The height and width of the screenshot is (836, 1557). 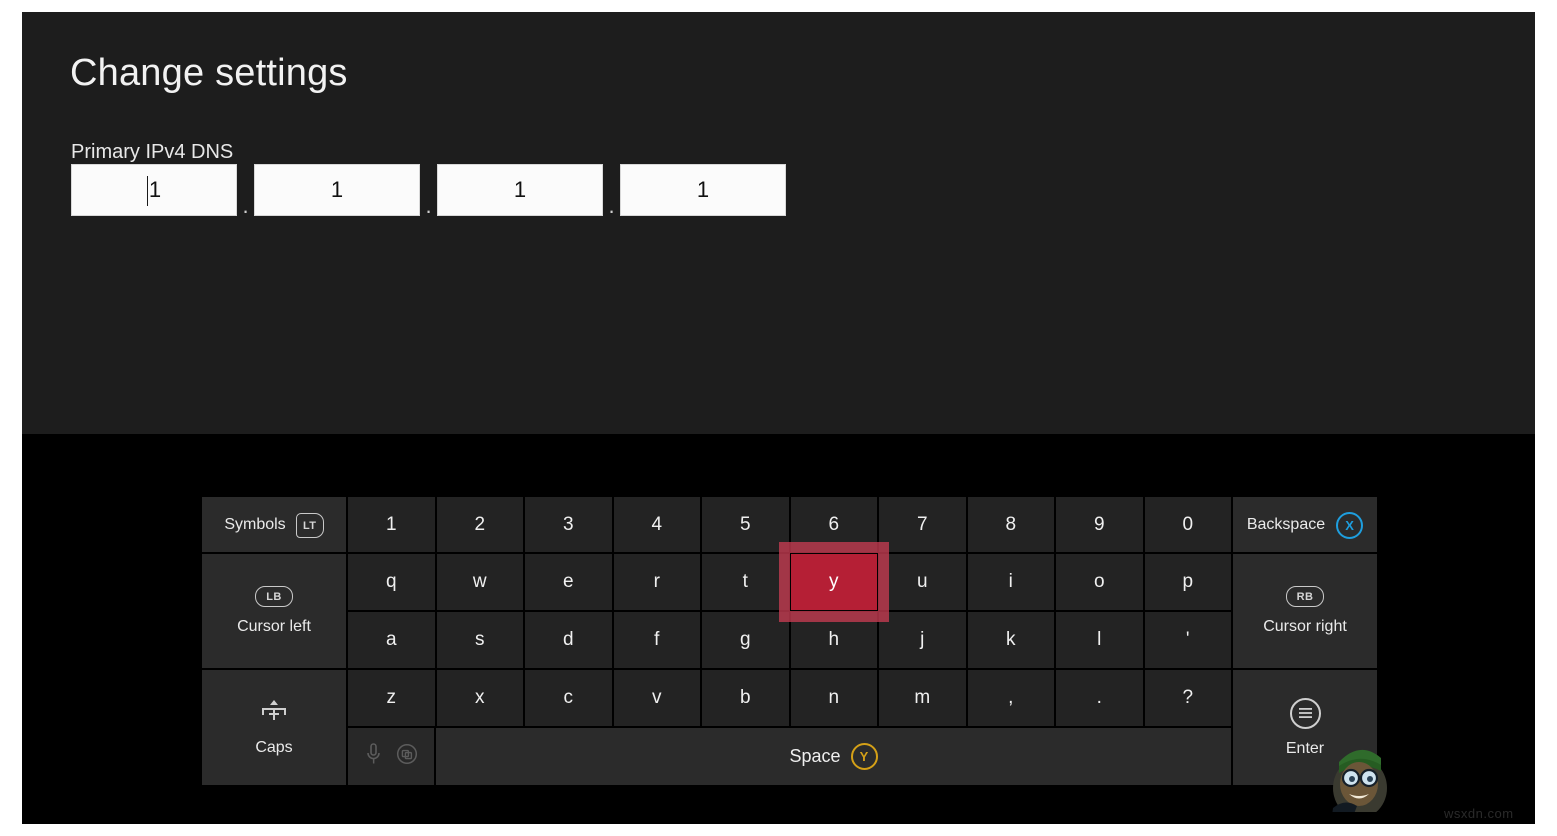 What do you see at coordinates (745, 524) in the screenshot?
I see `key-5: 5` at bounding box center [745, 524].